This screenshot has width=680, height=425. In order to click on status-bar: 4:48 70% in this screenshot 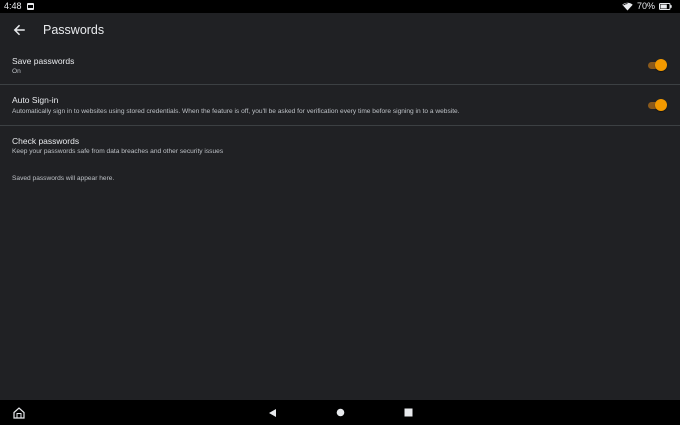, I will do `click(340, 6)`.